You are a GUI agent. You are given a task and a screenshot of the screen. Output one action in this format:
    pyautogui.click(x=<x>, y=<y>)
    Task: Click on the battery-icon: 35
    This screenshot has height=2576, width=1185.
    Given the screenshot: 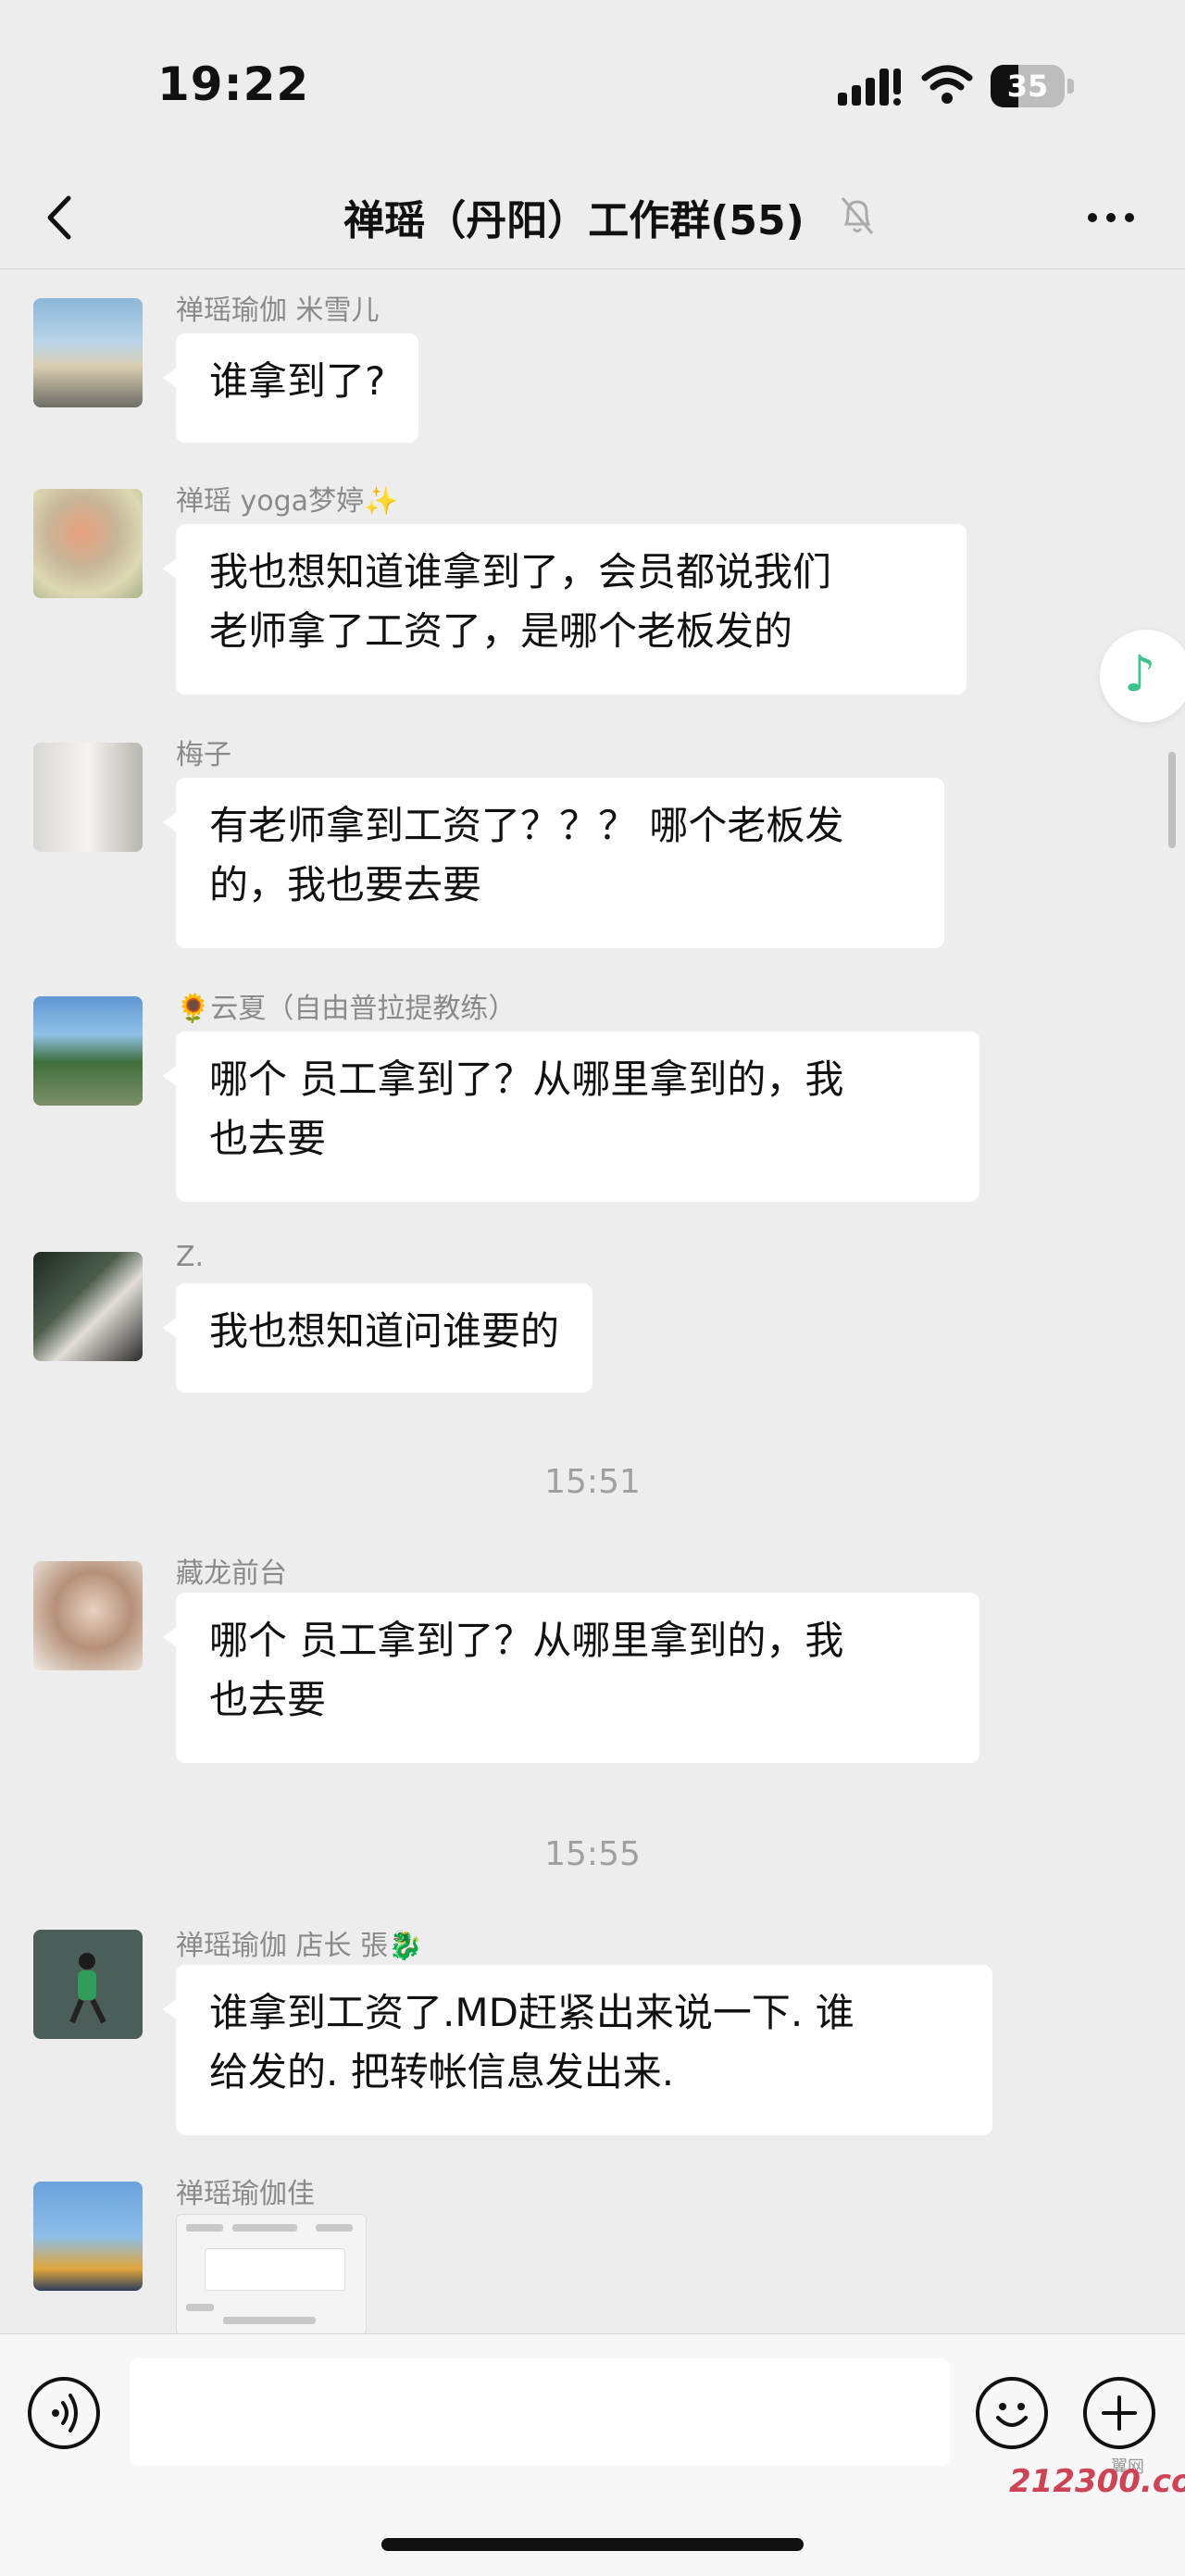 What is the action you would take?
    pyautogui.click(x=1033, y=86)
    